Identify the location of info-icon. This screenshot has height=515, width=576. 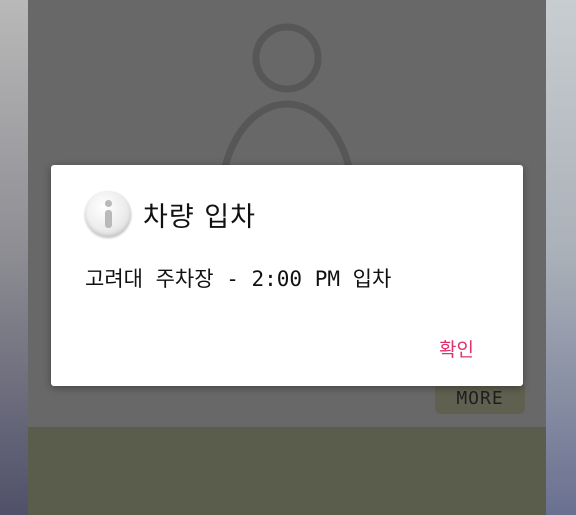
(108, 214).